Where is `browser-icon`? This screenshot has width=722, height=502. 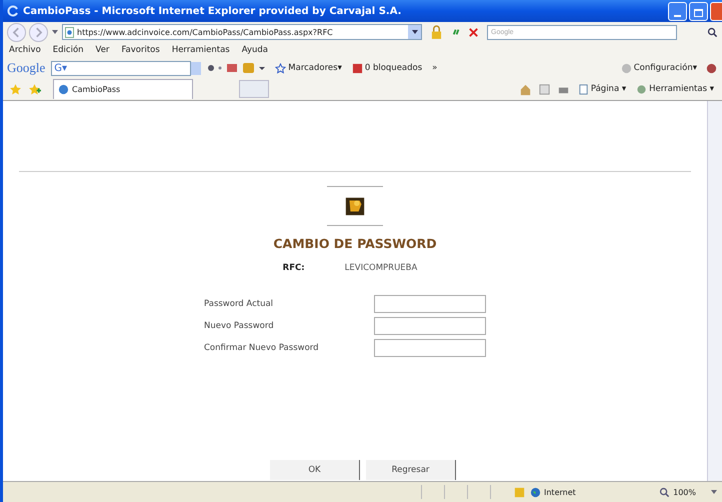 browser-icon is located at coordinates (13, 11).